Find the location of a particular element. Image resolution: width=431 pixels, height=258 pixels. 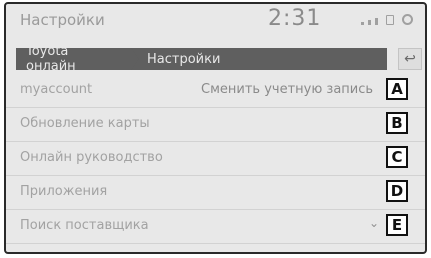

list-item-label: Обновление карты is located at coordinates (85, 123).